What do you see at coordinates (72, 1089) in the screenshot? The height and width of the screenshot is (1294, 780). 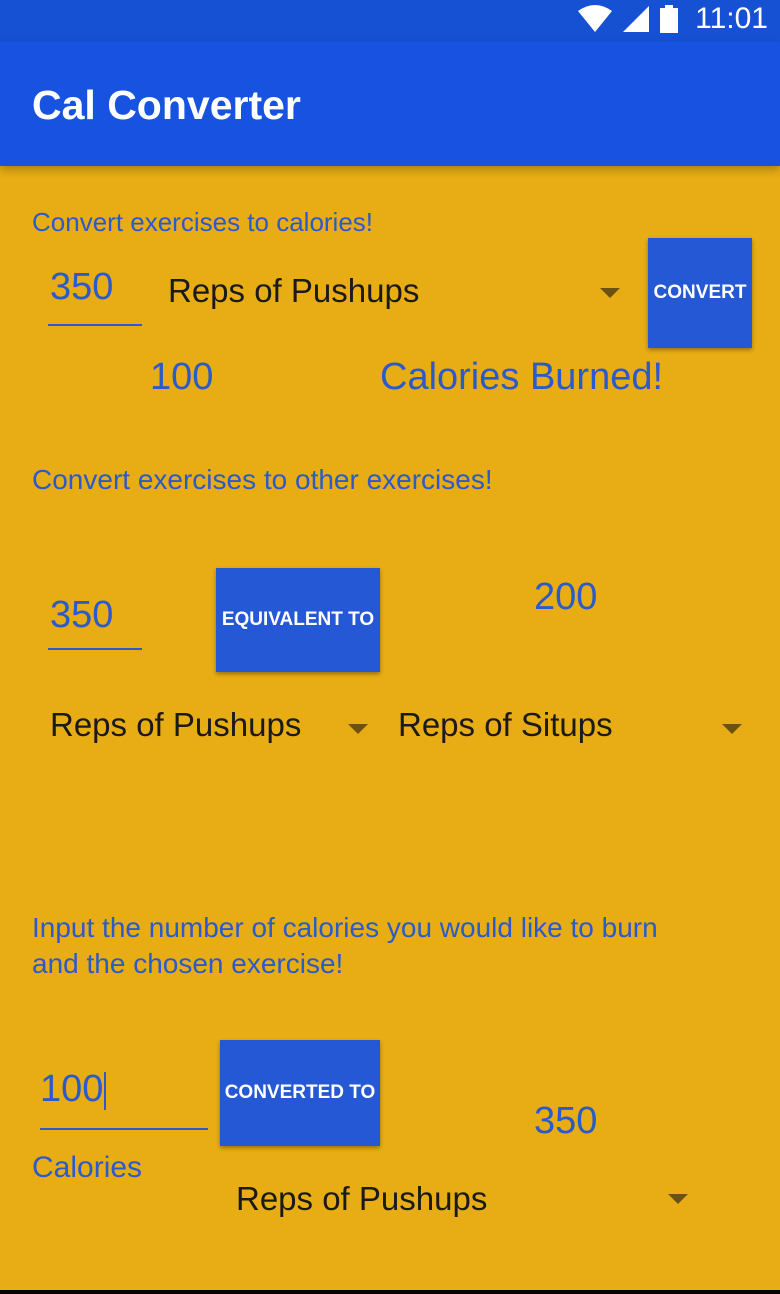 I see `section3-calories-value: 100` at bounding box center [72, 1089].